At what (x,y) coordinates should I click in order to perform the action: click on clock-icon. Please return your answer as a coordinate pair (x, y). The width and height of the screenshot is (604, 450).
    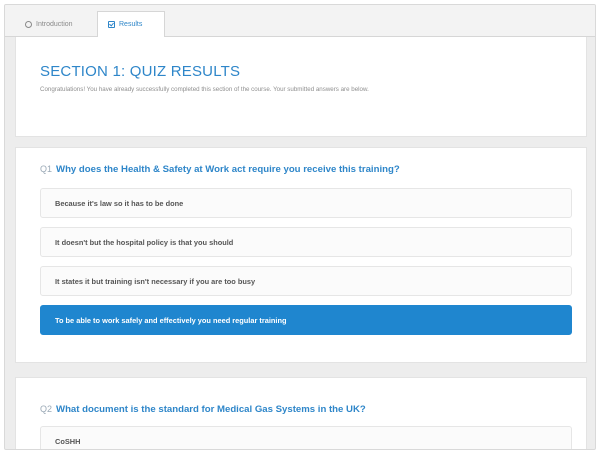
    Looking at the image, I should click on (28, 24).